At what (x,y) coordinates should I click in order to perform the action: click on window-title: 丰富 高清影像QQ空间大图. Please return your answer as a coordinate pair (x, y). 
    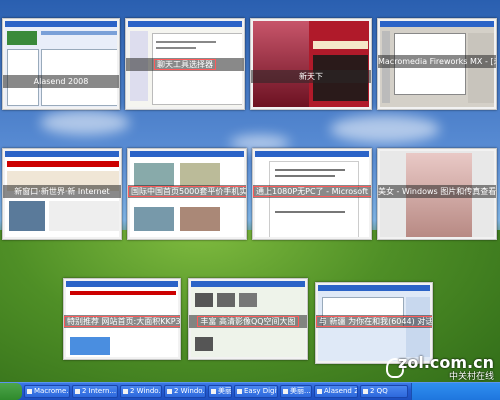
    Looking at the image, I should click on (248, 321).